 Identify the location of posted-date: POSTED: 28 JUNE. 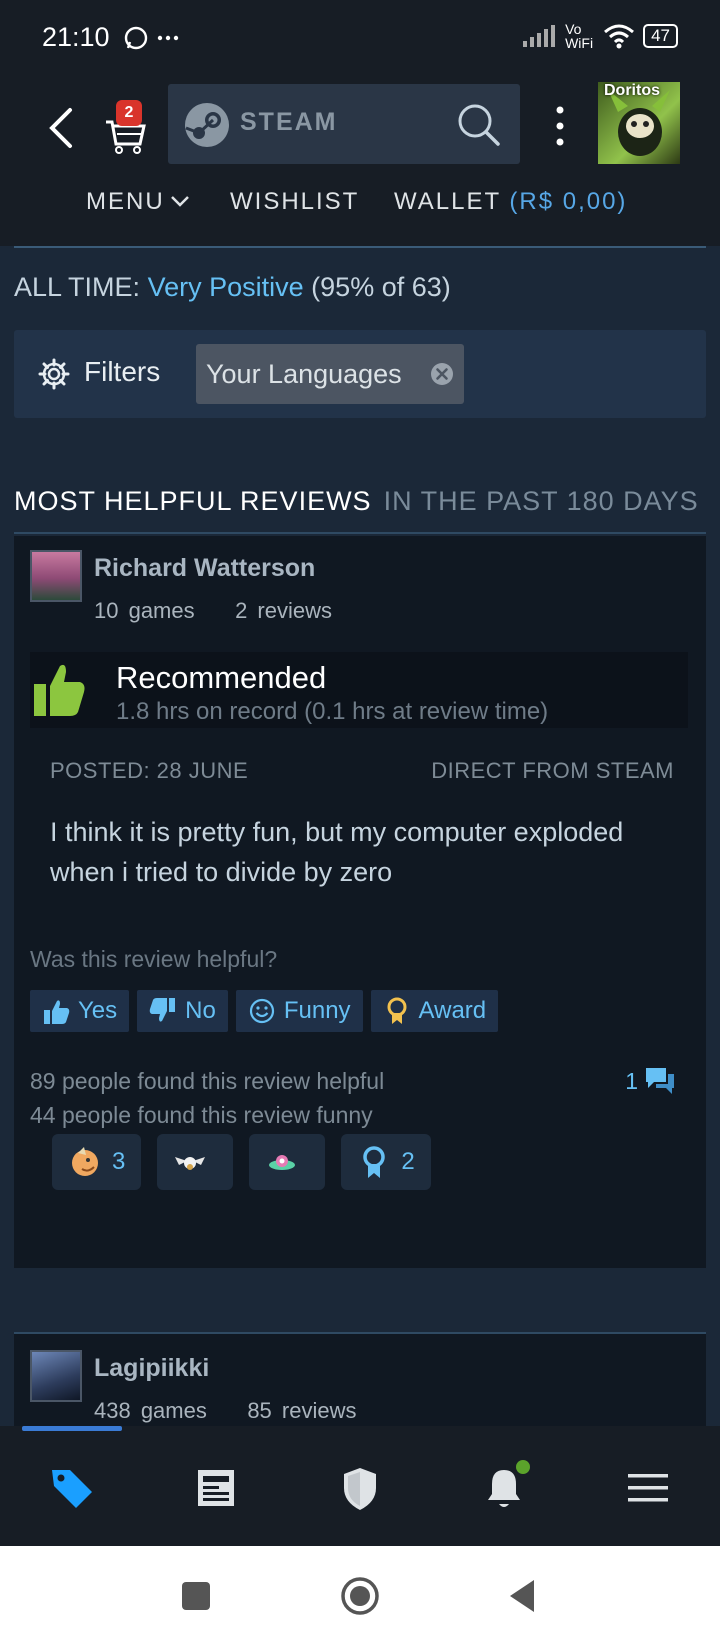
(149, 770).